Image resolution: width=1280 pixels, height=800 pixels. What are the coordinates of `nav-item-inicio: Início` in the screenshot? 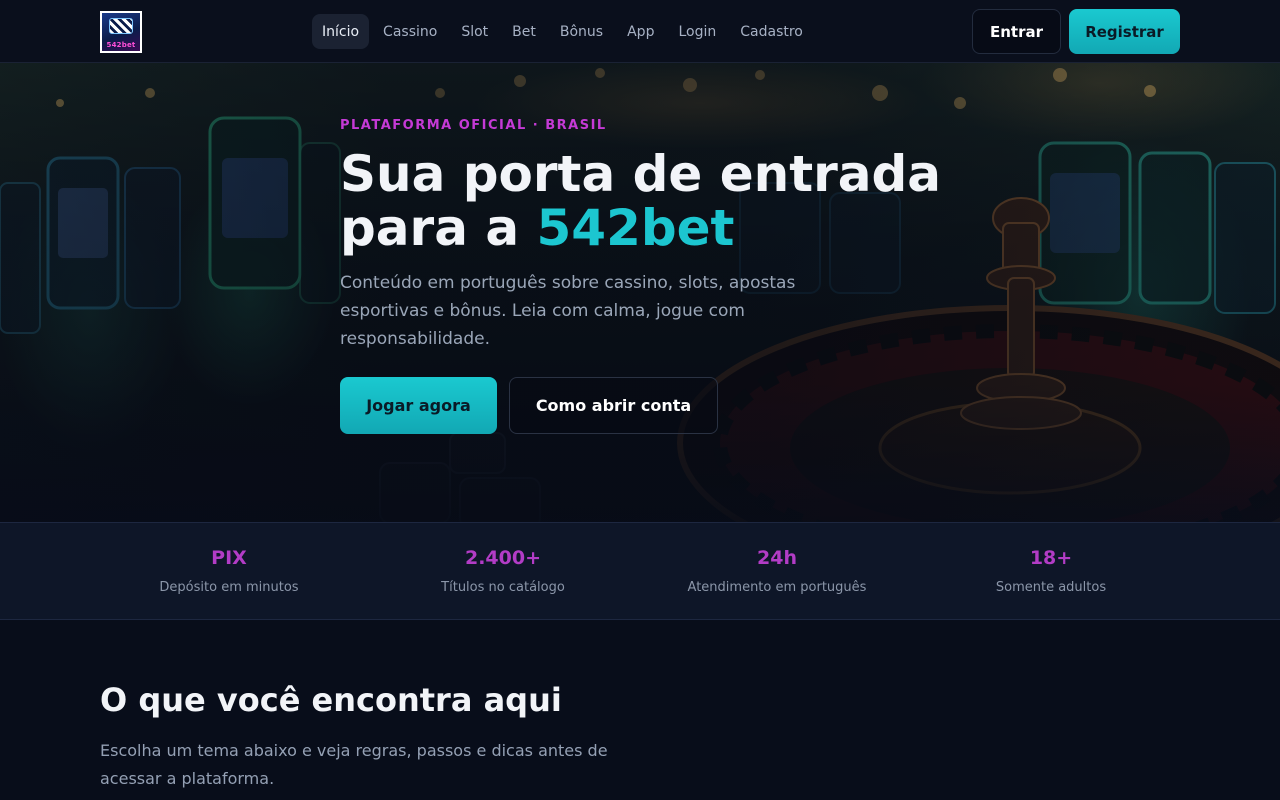 It's located at (341, 31).